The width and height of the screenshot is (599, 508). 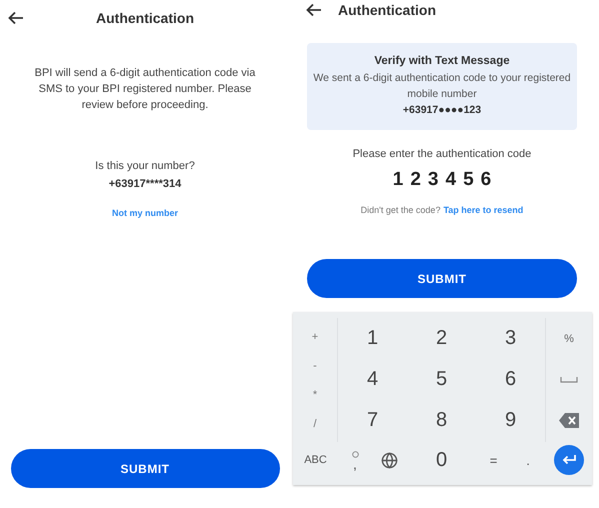 What do you see at coordinates (315, 394) in the screenshot?
I see `symbol-key: *` at bounding box center [315, 394].